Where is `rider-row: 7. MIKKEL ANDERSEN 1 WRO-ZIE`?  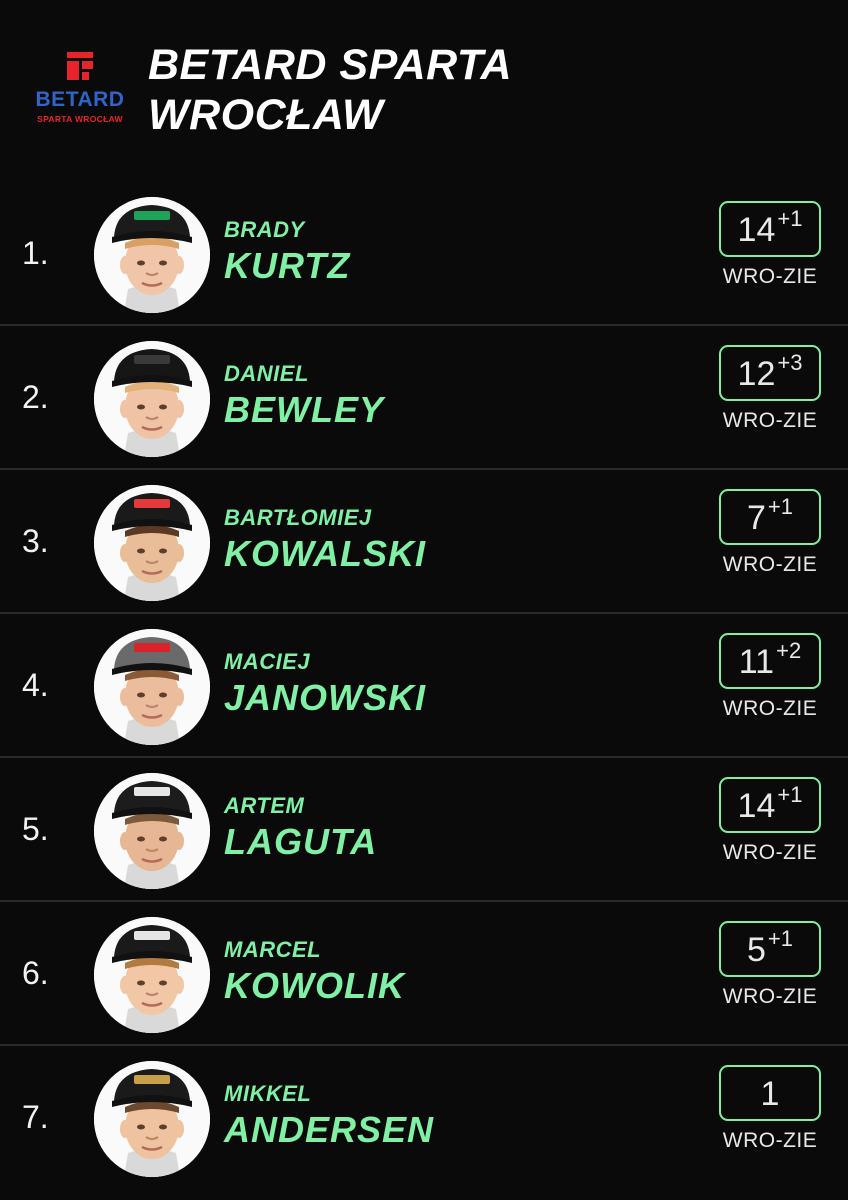 rider-row: 7. MIKKEL ANDERSEN 1 WRO-ZIE is located at coordinates (424, 1118).